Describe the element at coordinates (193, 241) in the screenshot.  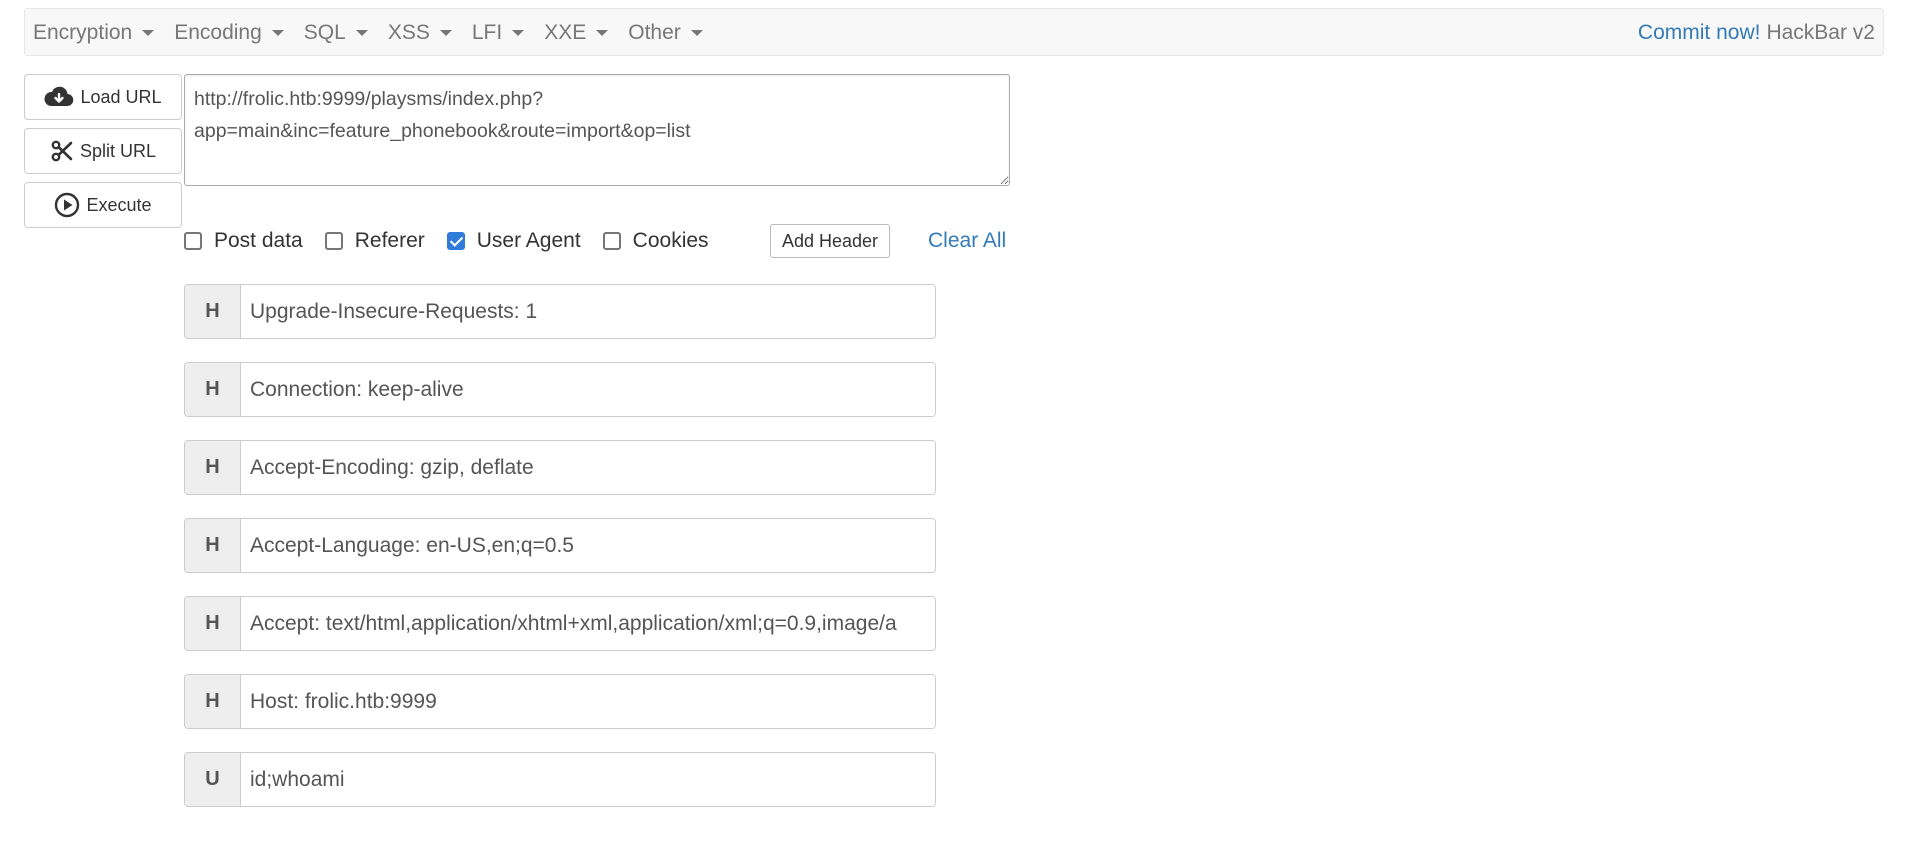
I see `post-data-checkbox` at that location.